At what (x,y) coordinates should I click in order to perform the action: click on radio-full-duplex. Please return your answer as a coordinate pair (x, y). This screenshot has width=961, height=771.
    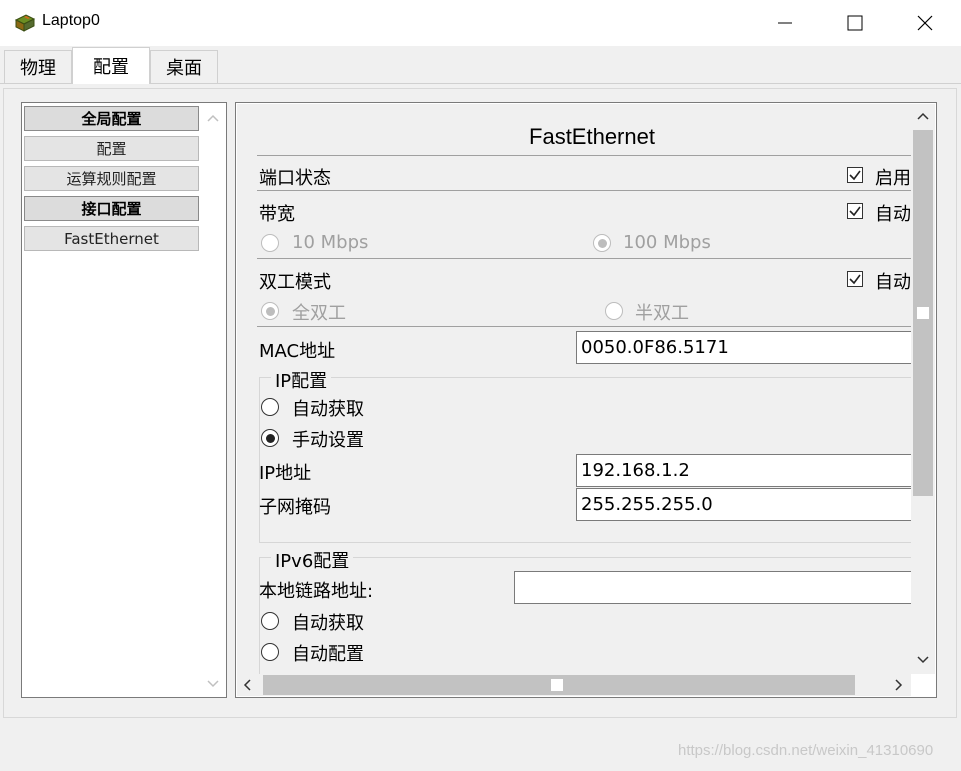
    Looking at the image, I should click on (270, 311).